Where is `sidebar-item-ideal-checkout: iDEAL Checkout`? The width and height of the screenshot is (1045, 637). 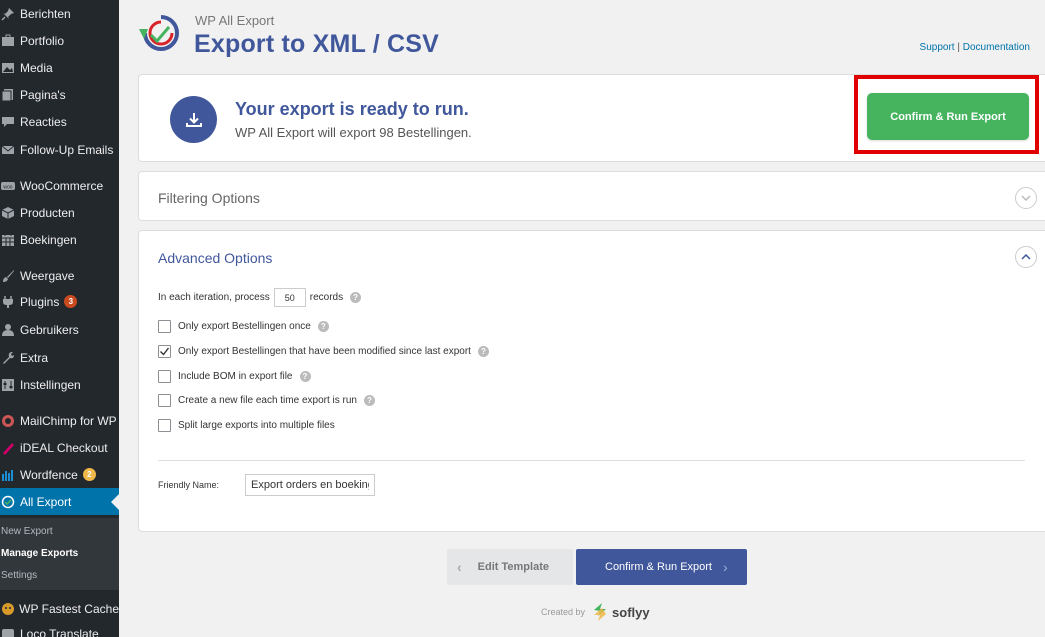 sidebar-item-ideal-checkout: iDEAL Checkout is located at coordinates (59, 447).